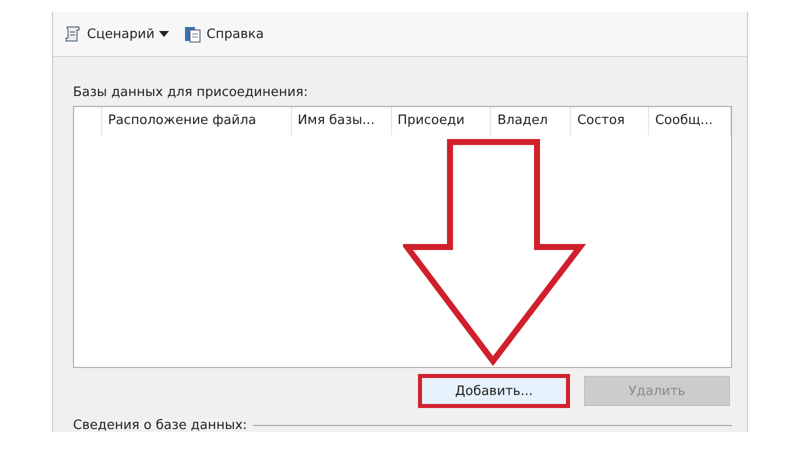  I want to click on toolbar-button: Сценарий, so click(116, 34).